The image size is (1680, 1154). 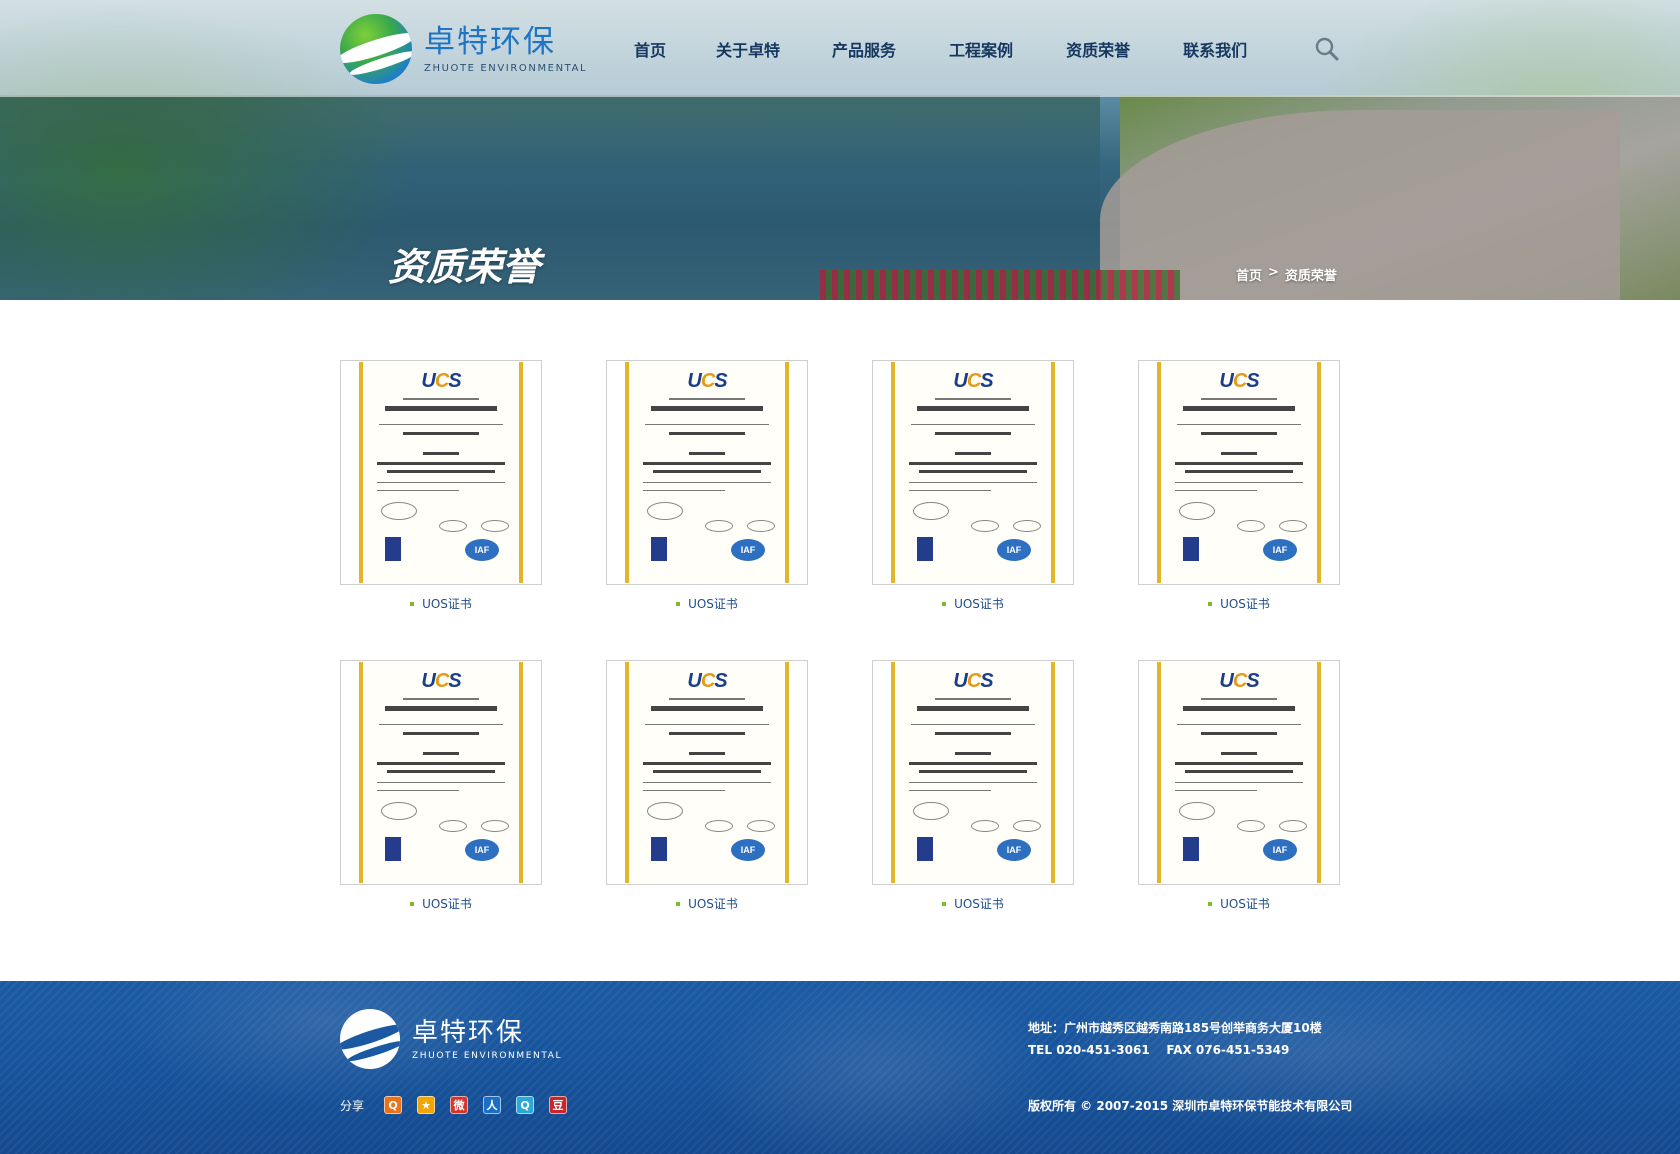 What do you see at coordinates (490, 41) in the screenshot?
I see `logo-name-cn: 卓特环保` at bounding box center [490, 41].